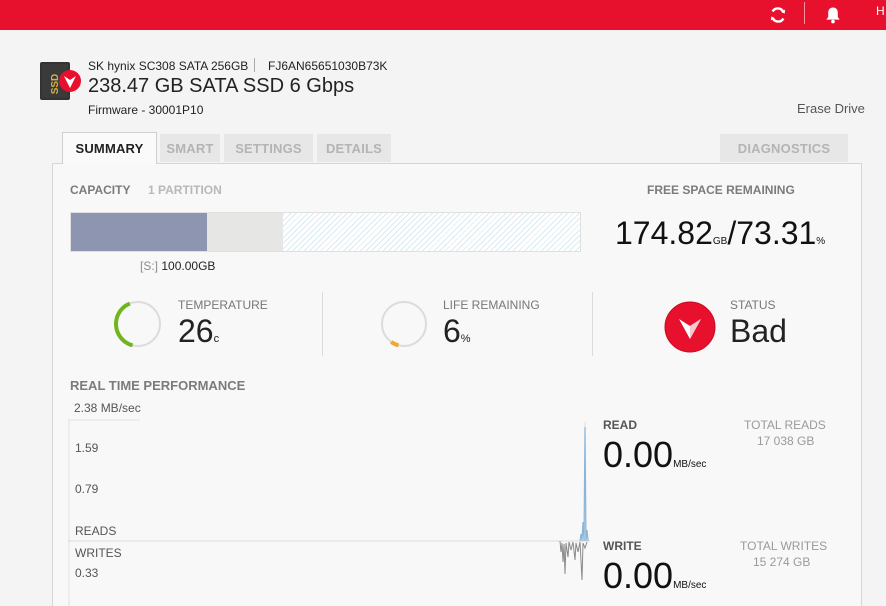 This screenshot has height=606, width=886. Describe the element at coordinates (721, 190) in the screenshot. I see `free-space-label: FREE SPACE REMAINING` at that location.